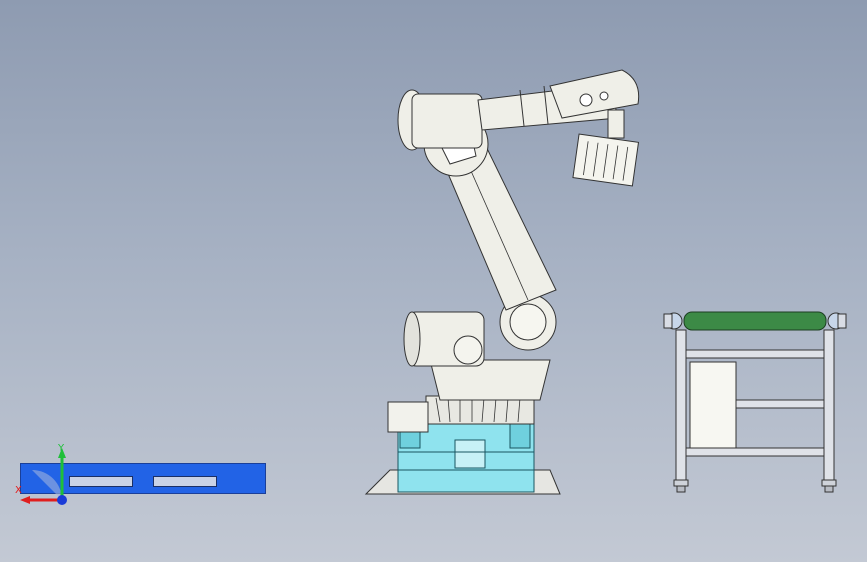 The width and height of the screenshot is (867, 562). I want to click on conveyor-panel, so click(713, 405).